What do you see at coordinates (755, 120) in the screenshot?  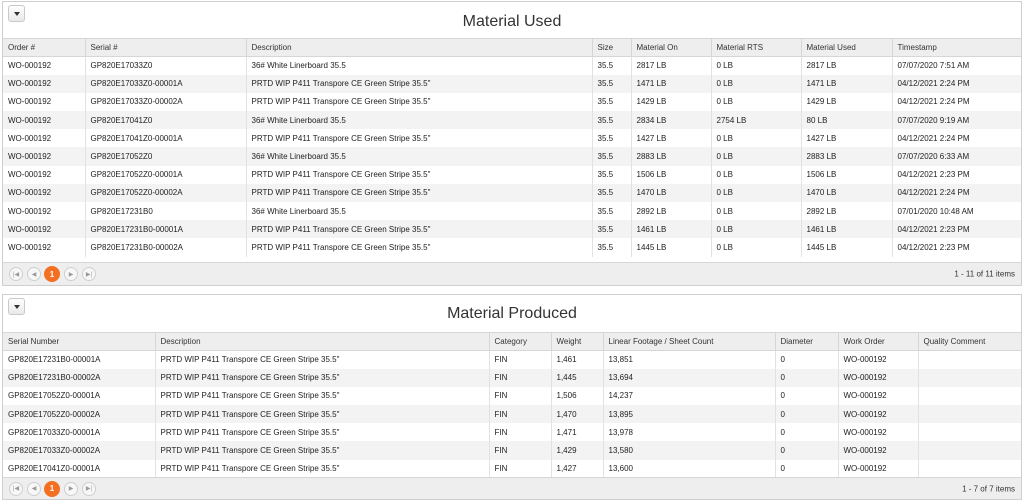 I see `table-cell: 2754 LB` at bounding box center [755, 120].